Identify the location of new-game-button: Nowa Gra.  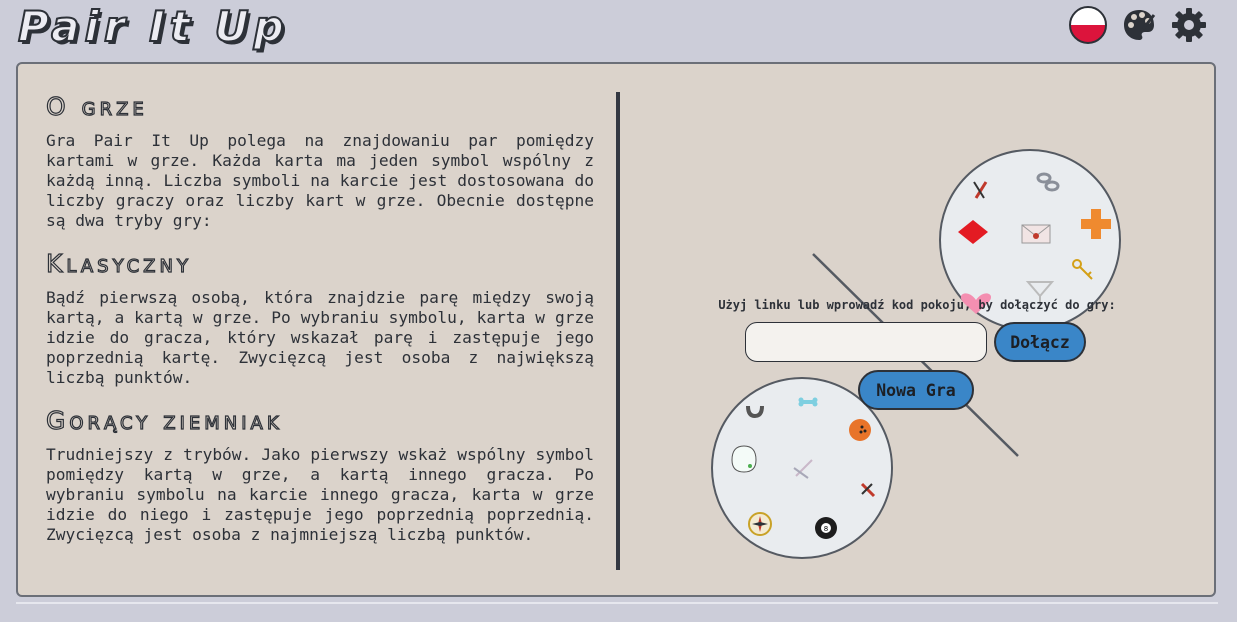
(916, 390).